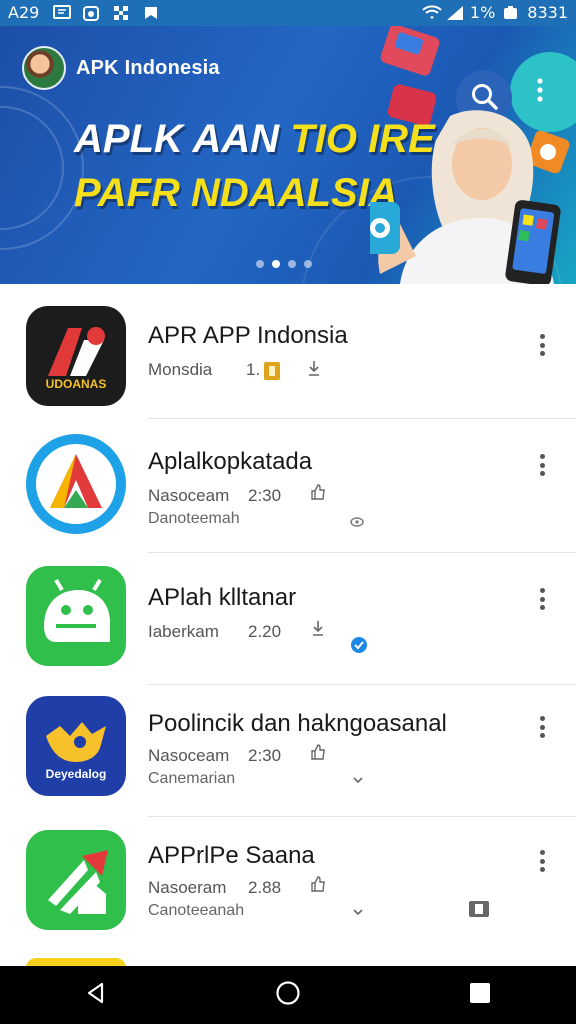 This screenshot has height=1024, width=576. Describe the element at coordinates (222, 598) in the screenshot. I see `app-title: APlah klltanar` at that location.